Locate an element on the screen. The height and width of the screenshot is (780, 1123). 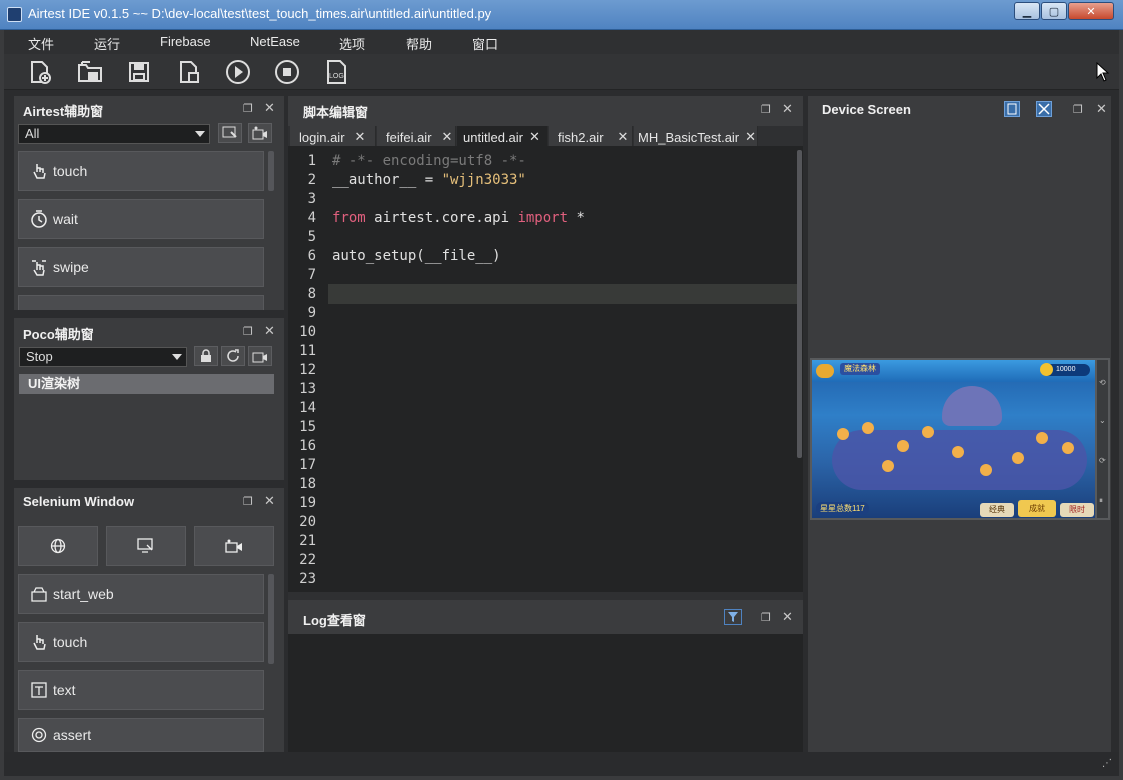
minimize-button: ▁ is located at coordinates (1027, 11).